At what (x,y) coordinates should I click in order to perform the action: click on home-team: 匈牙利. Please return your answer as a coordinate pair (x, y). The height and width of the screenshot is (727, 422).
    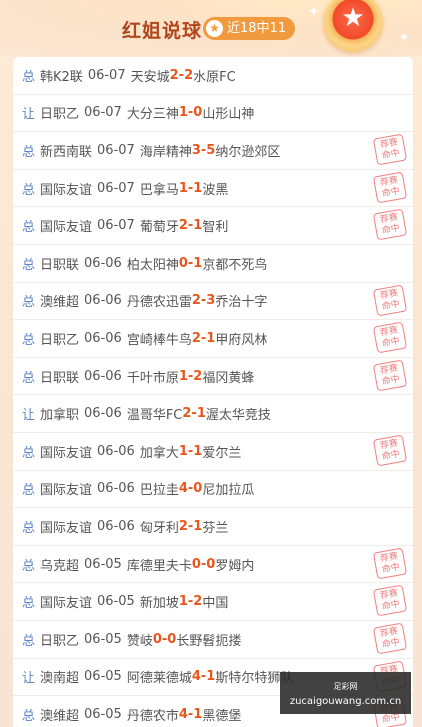
    Looking at the image, I should click on (159, 528).